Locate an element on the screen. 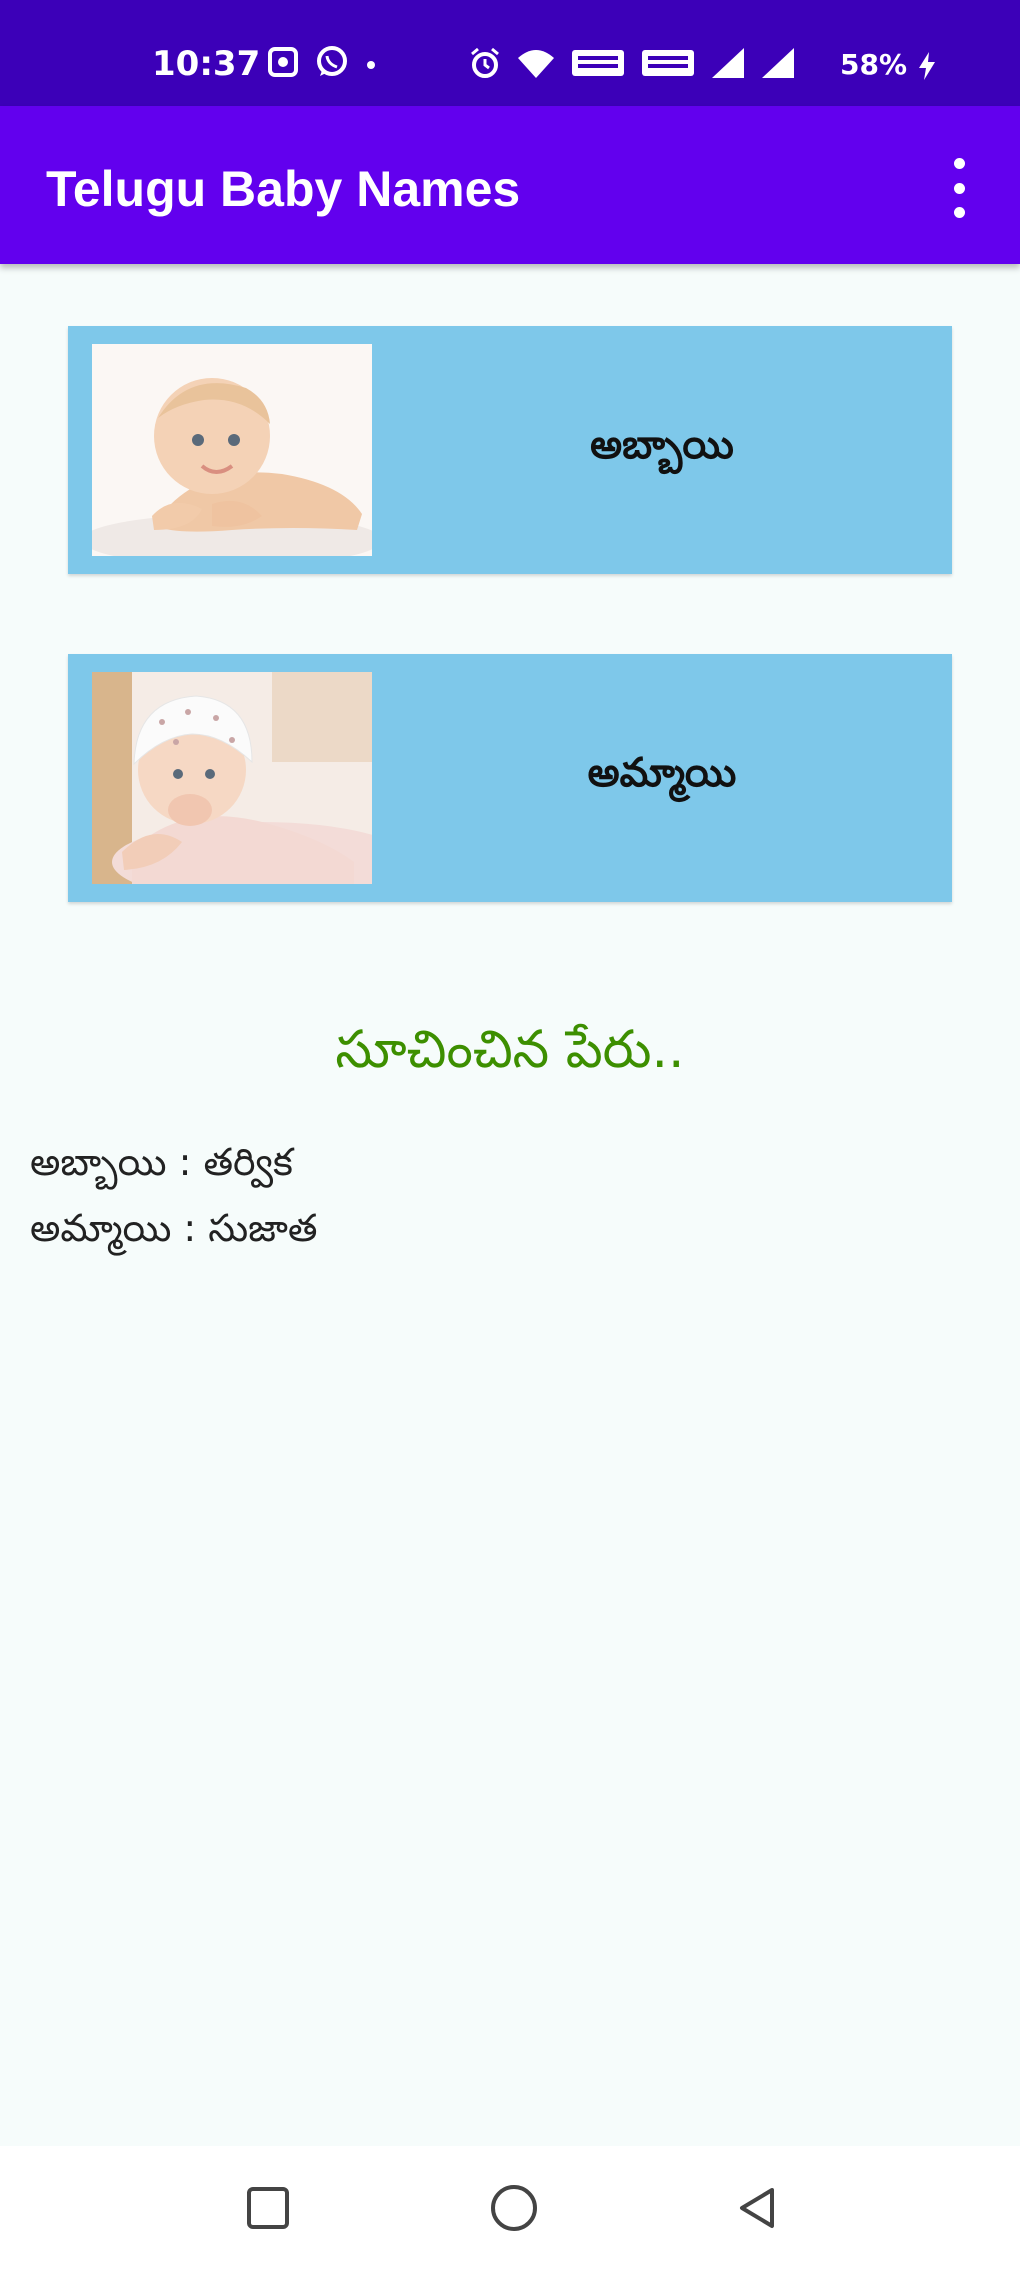 Image resolution: width=1020 pixels, height=2270 pixels. girl-baby-photo is located at coordinates (232, 778).